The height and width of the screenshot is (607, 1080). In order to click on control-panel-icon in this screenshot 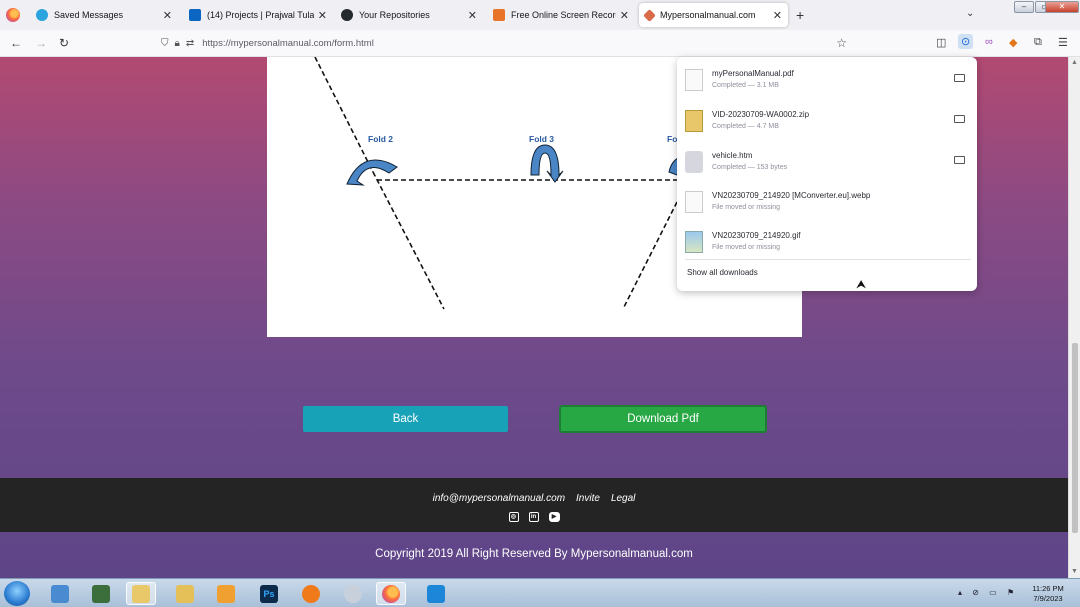, I will do `click(60, 593)`.